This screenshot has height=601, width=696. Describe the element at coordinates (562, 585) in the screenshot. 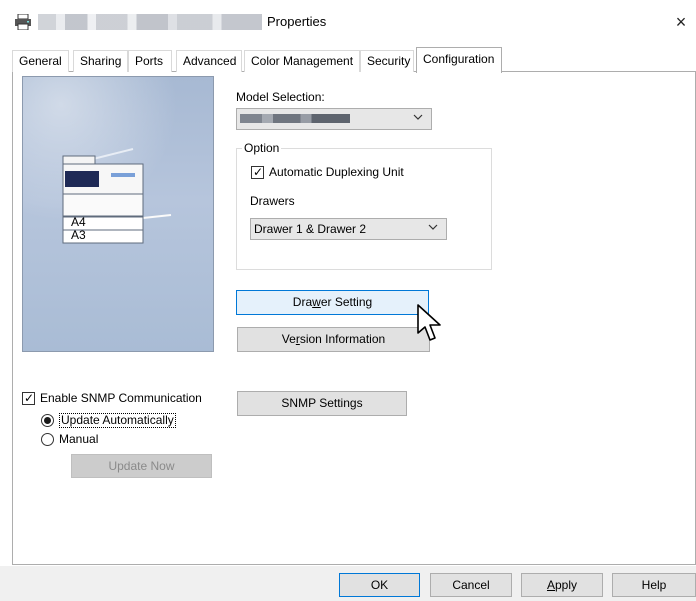

I see `apply-button: Apply` at that location.